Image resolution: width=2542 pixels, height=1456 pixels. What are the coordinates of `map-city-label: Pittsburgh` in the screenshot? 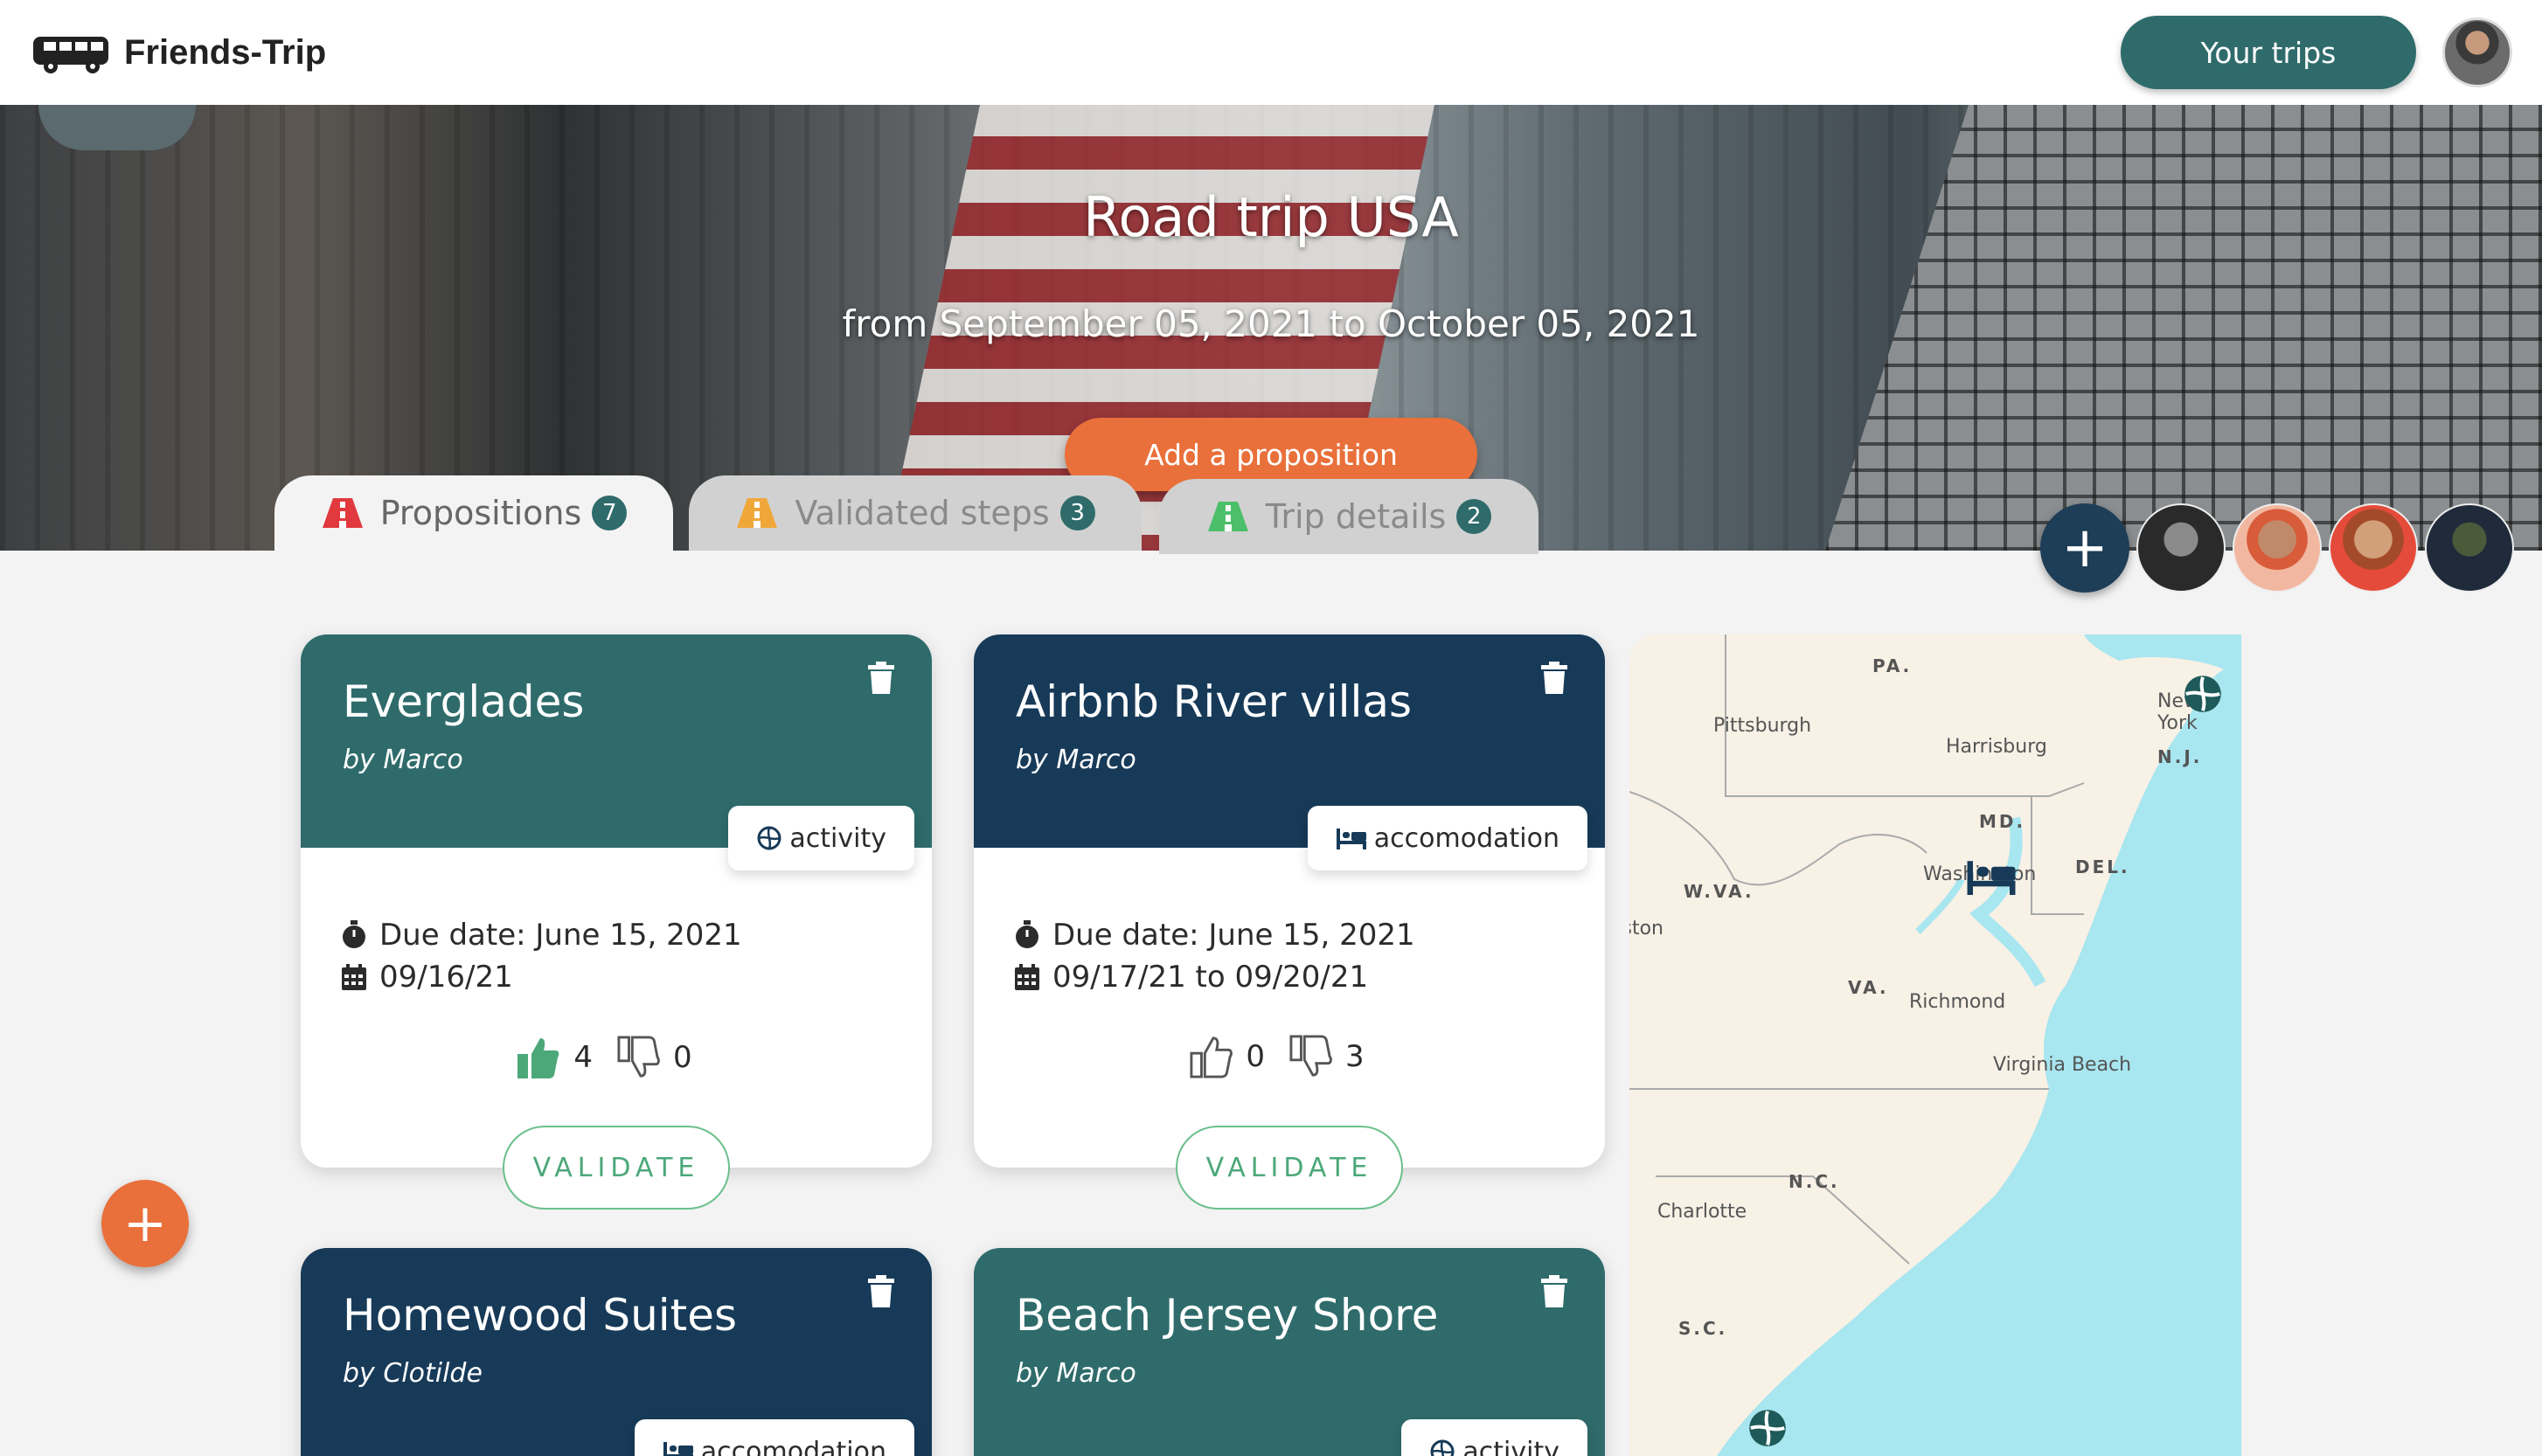 It's located at (1763, 726).